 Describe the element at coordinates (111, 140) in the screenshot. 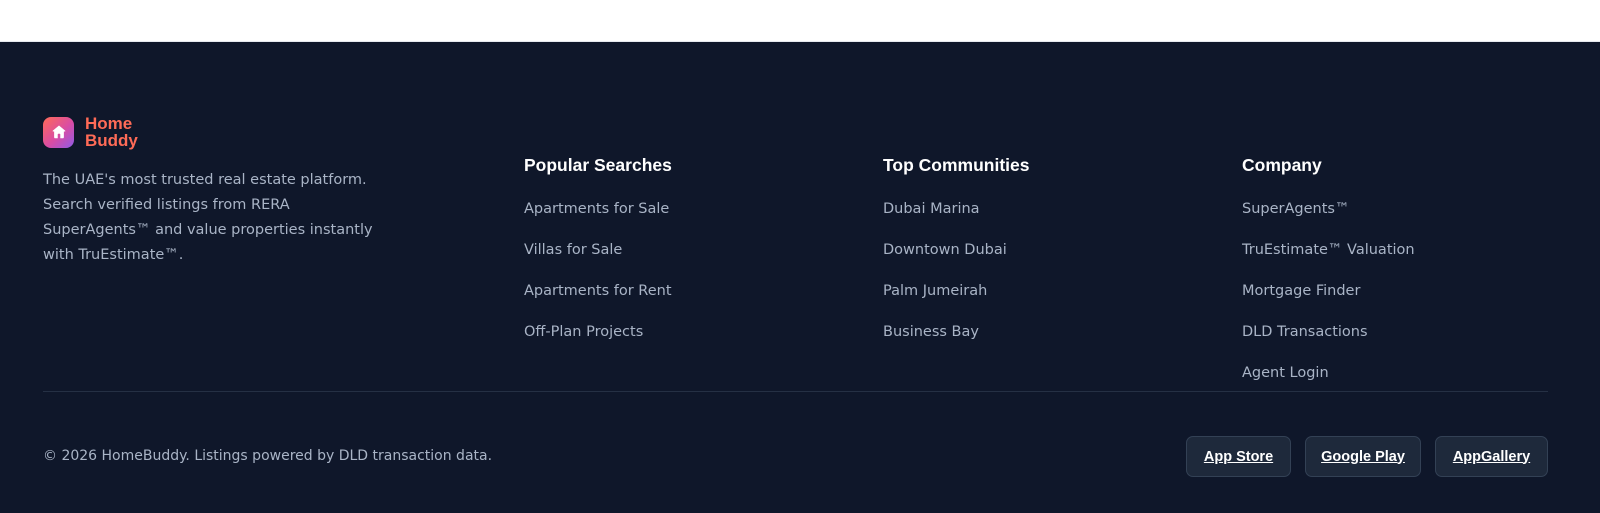

I see `brand-name-line-2: Buddy` at that location.